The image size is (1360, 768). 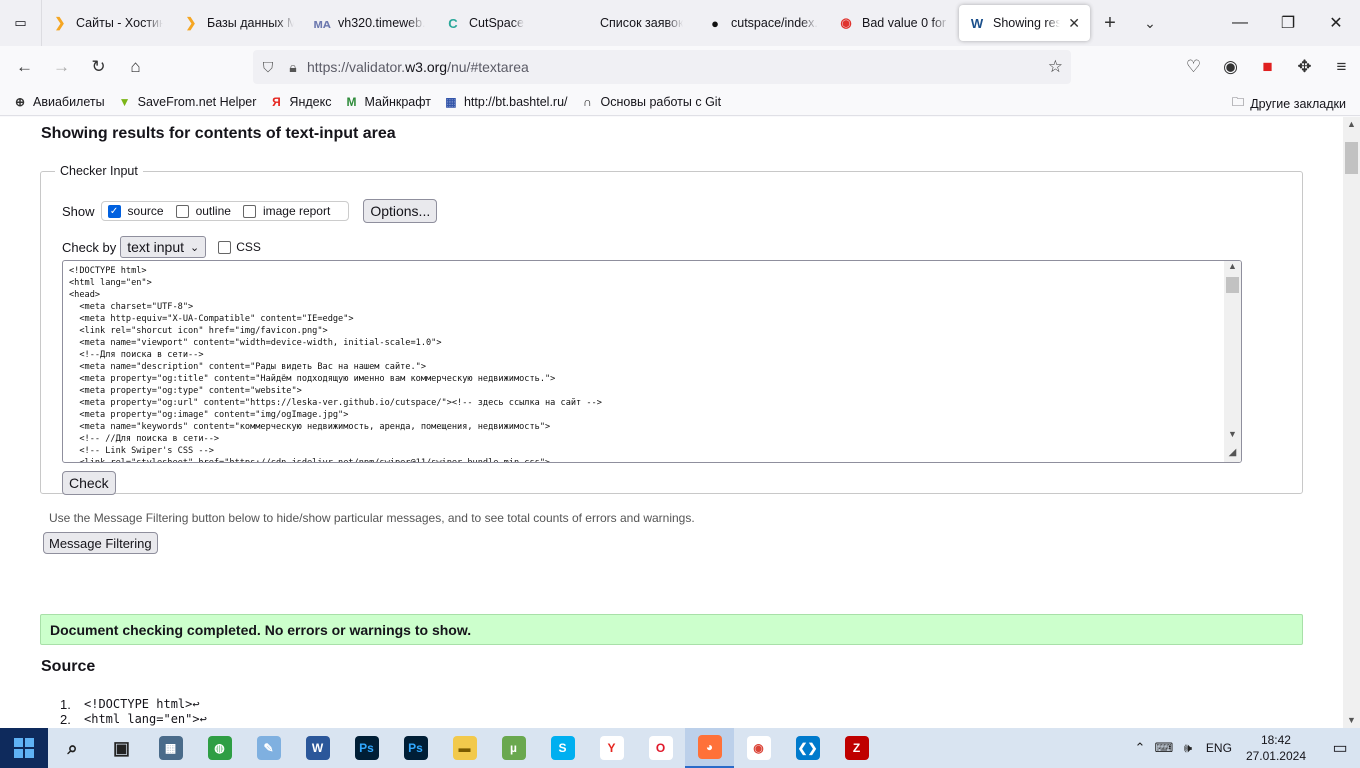 What do you see at coordinates (1110, 23) in the screenshot?
I see `new-tab-button: +` at bounding box center [1110, 23].